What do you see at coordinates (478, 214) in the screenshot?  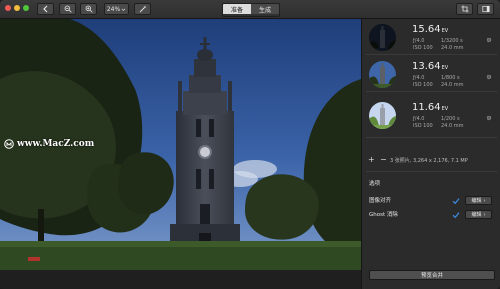 I see `edit-ghost-button: 编辑 ›` at bounding box center [478, 214].